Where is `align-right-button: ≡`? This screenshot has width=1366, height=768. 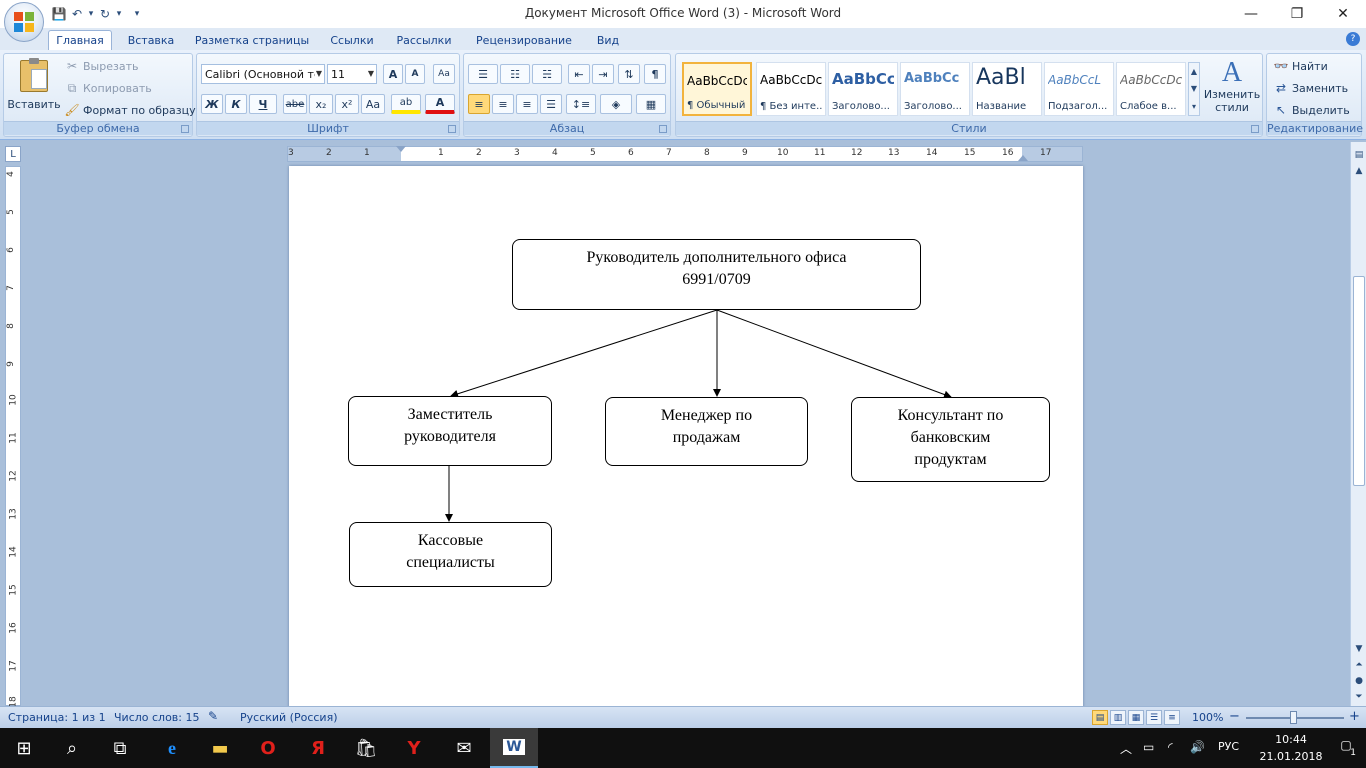
align-right-button: ≡ is located at coordinates (527, 104).